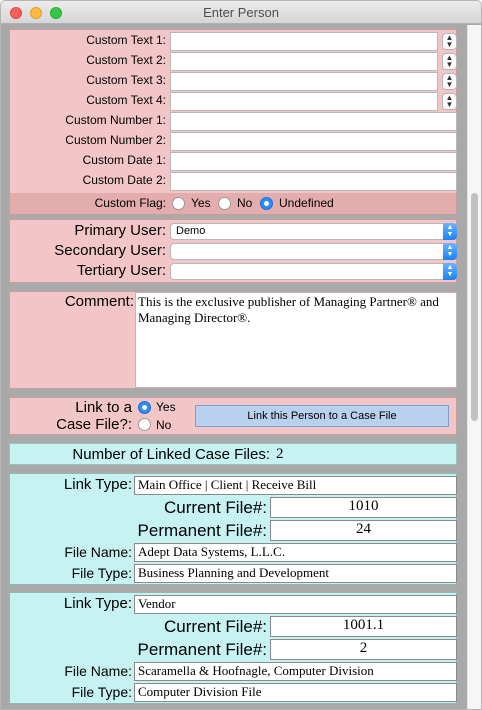  Describe the element at coordinates (94, 424) in the screenshot. I see `link-case-label-line2: Case File?:` at that location.